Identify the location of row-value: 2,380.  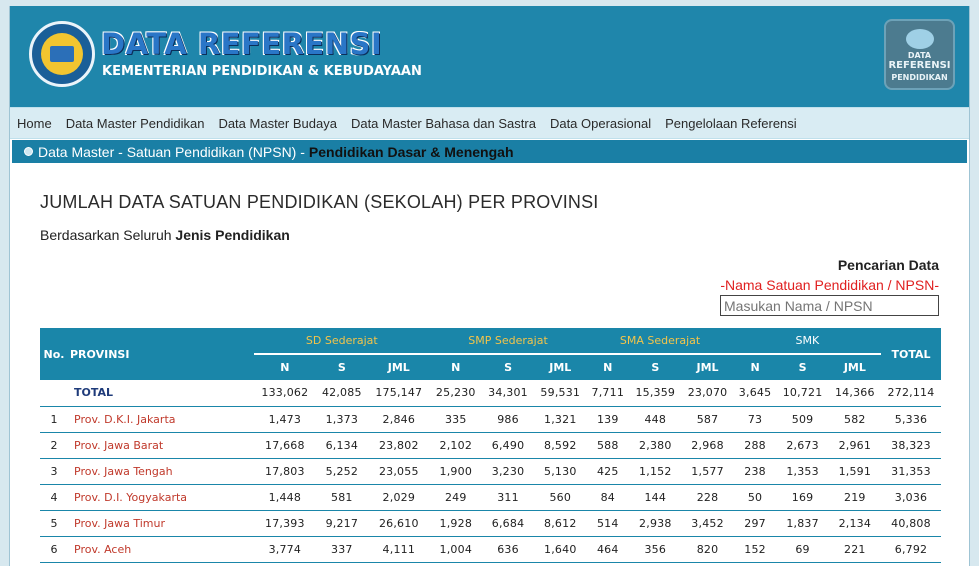
(655, 445).